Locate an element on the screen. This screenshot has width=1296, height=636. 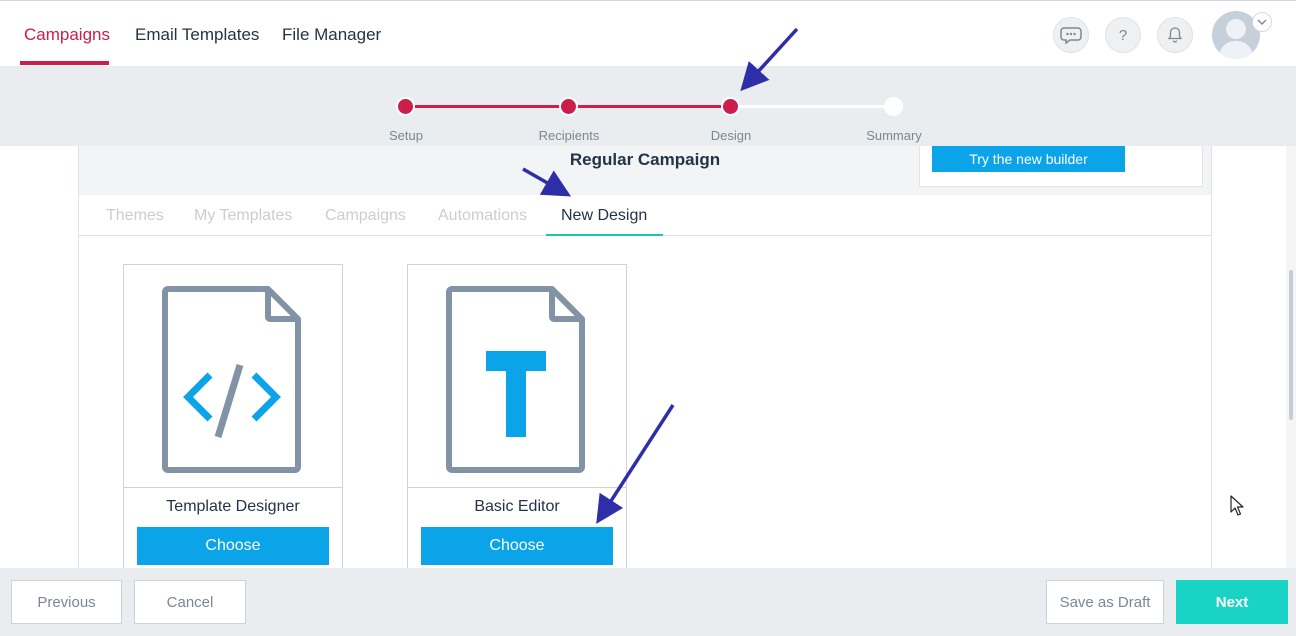
next-button: Next is located at coordinates (1232, 602).